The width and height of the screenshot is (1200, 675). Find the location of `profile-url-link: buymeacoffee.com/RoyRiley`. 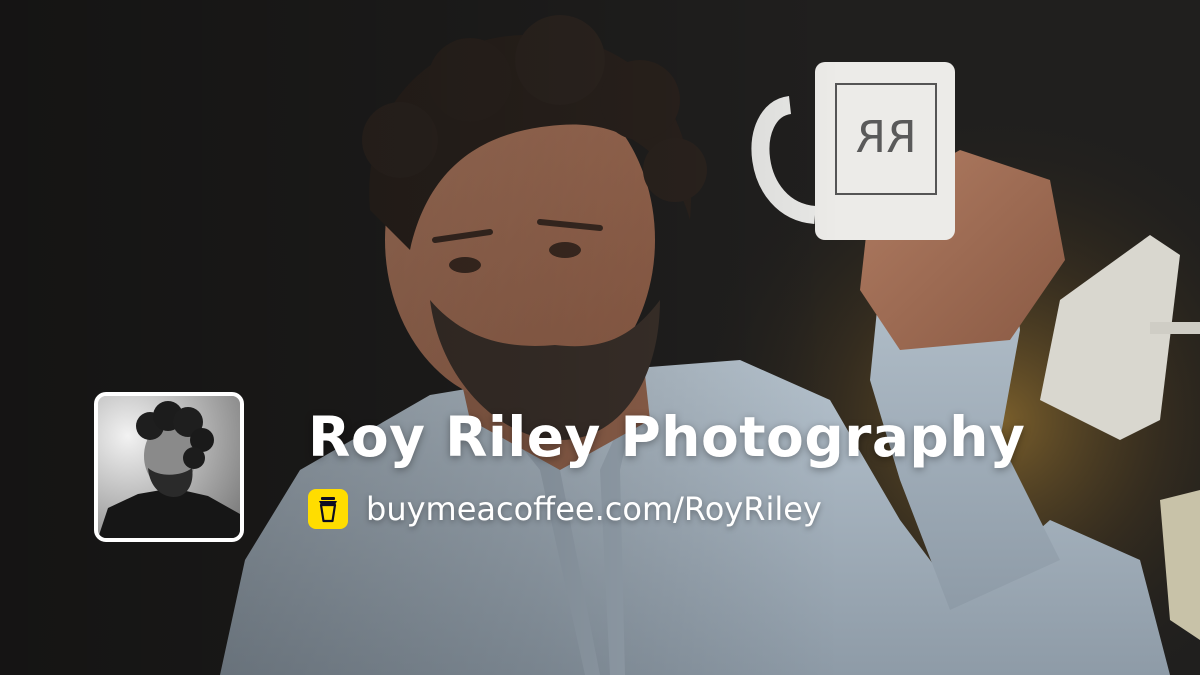

profile-url-link: buymeacoffee.com/RoyRiley is located at coordinates (594, 509).